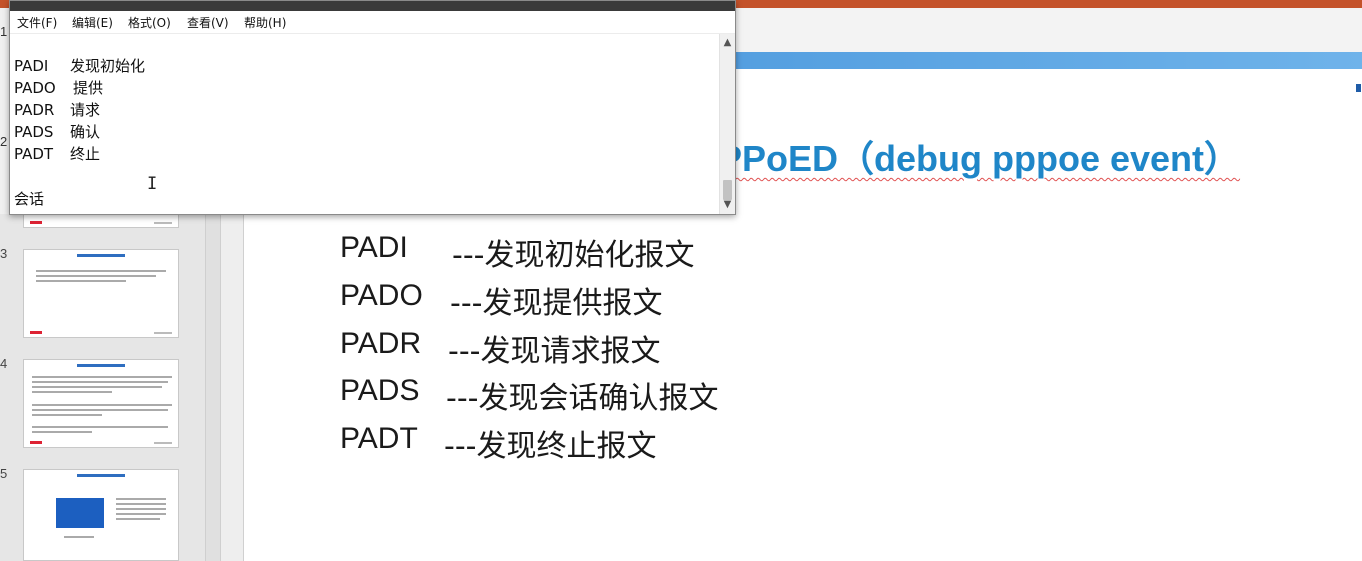 The height and width of the screenshot is (561, 1362). Describe the element at coordinates (4, 253) in the screenshot. I see `slide-number-3: 3` at that location.